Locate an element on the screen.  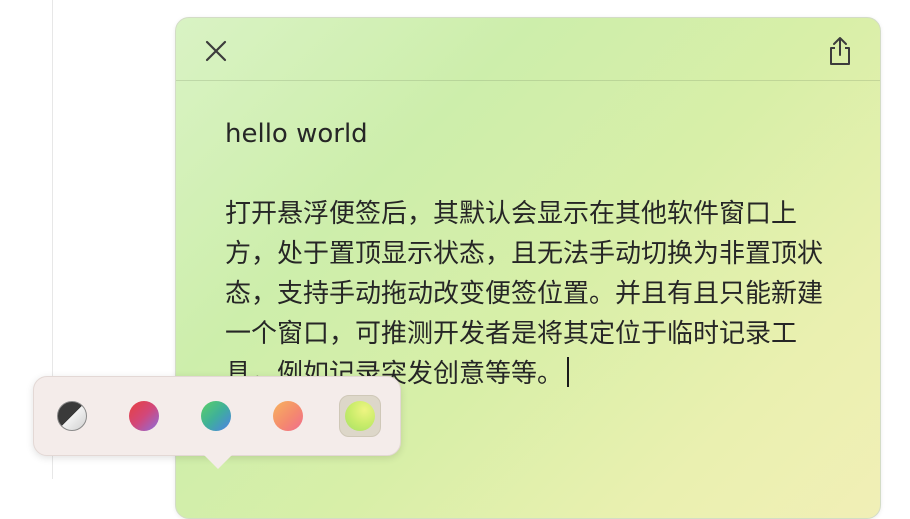
swatch-green-blue is located at coordinates (216, 416).